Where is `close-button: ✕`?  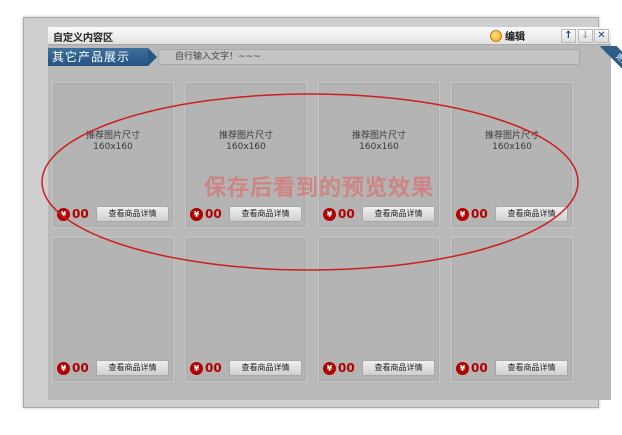
close-button: ✕ is located at coordinates (601, 36).